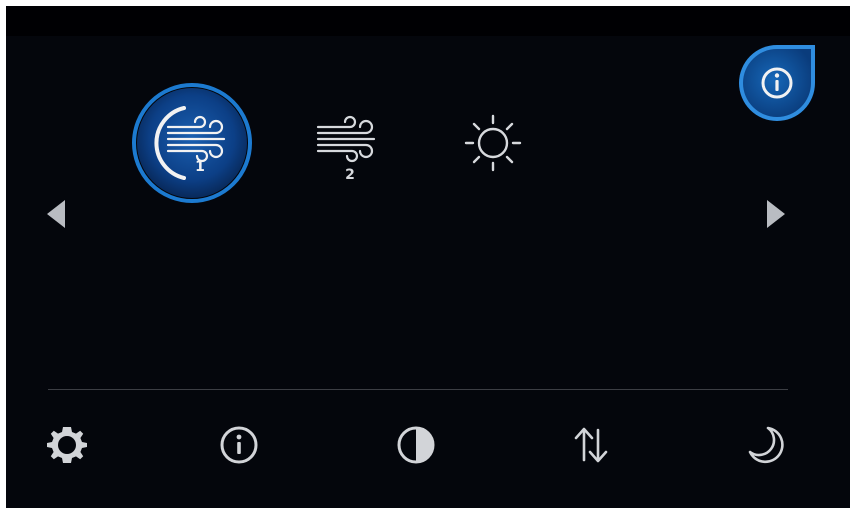 The image size is (856, 514). I want to click on moon-icon, so click(766, 445).